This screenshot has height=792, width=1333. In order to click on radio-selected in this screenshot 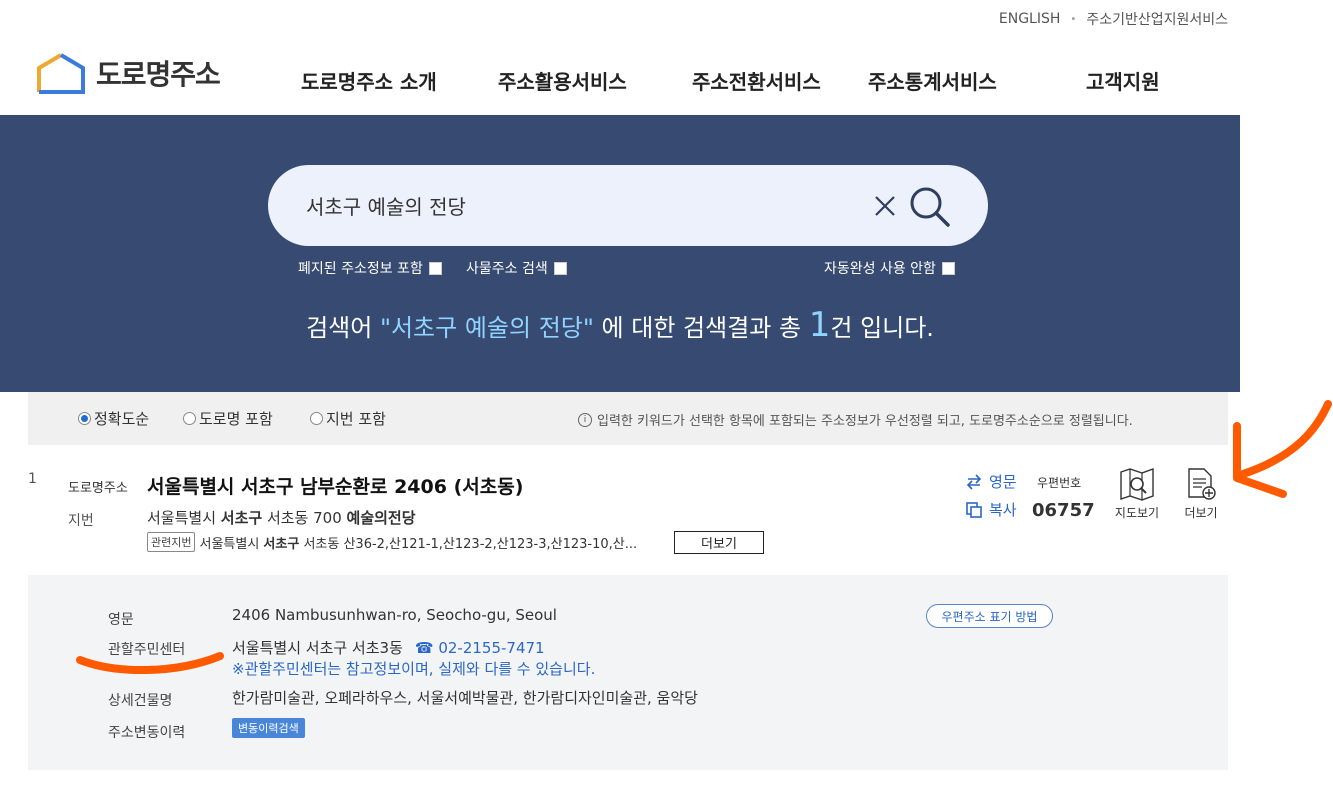, I will do `click(84, 418)`.